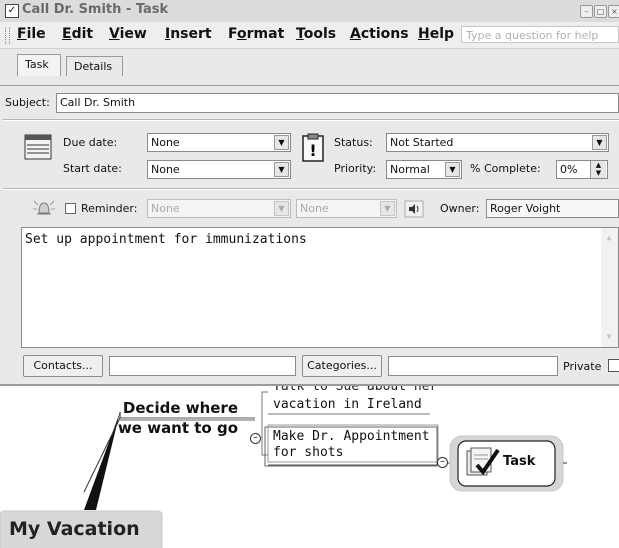 Image resolution: width=619 pixels, height=548 pixels. Describe the element at coordinates (598, 169) in the screenshot. I see `percent-complete-spinner: ▲ ▼` at that location.